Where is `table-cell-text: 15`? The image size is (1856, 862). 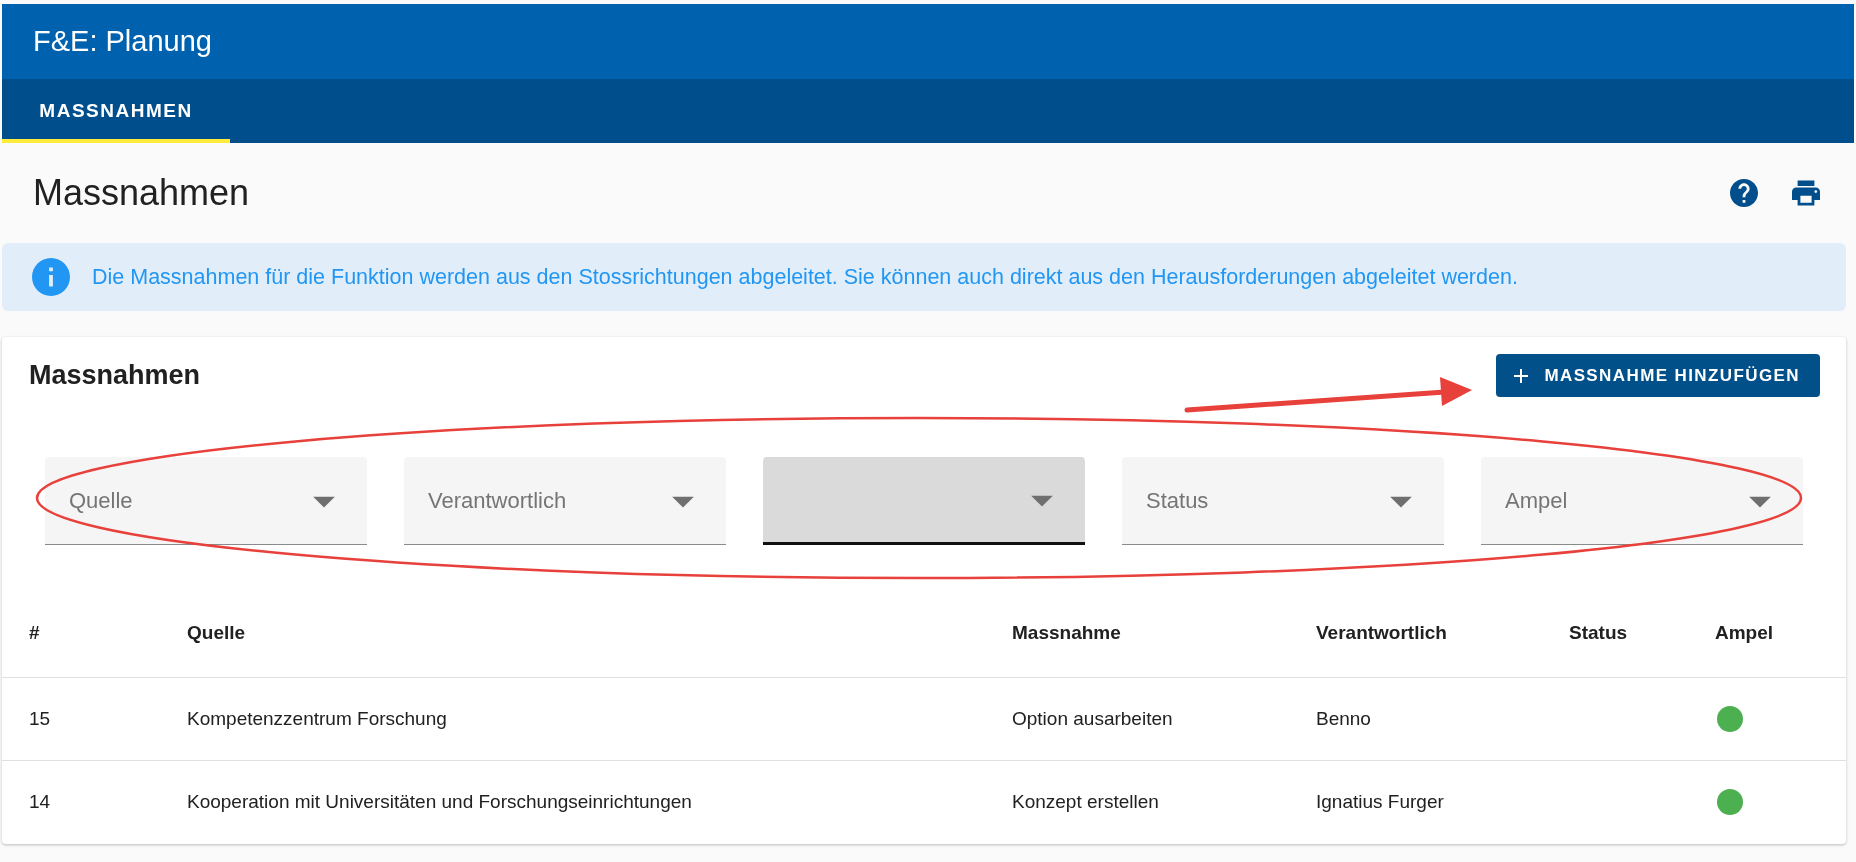
table-cell-text: 15 is located at coordinates (40, 719).